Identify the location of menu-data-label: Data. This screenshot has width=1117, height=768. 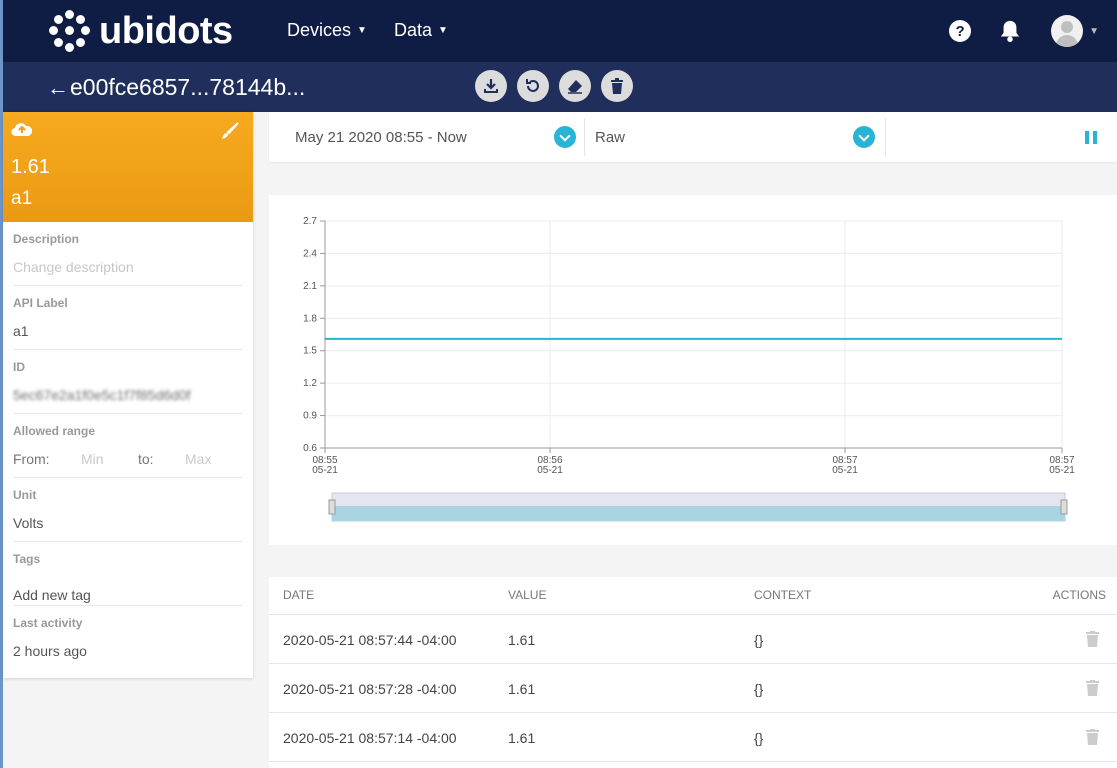
(413, 30).